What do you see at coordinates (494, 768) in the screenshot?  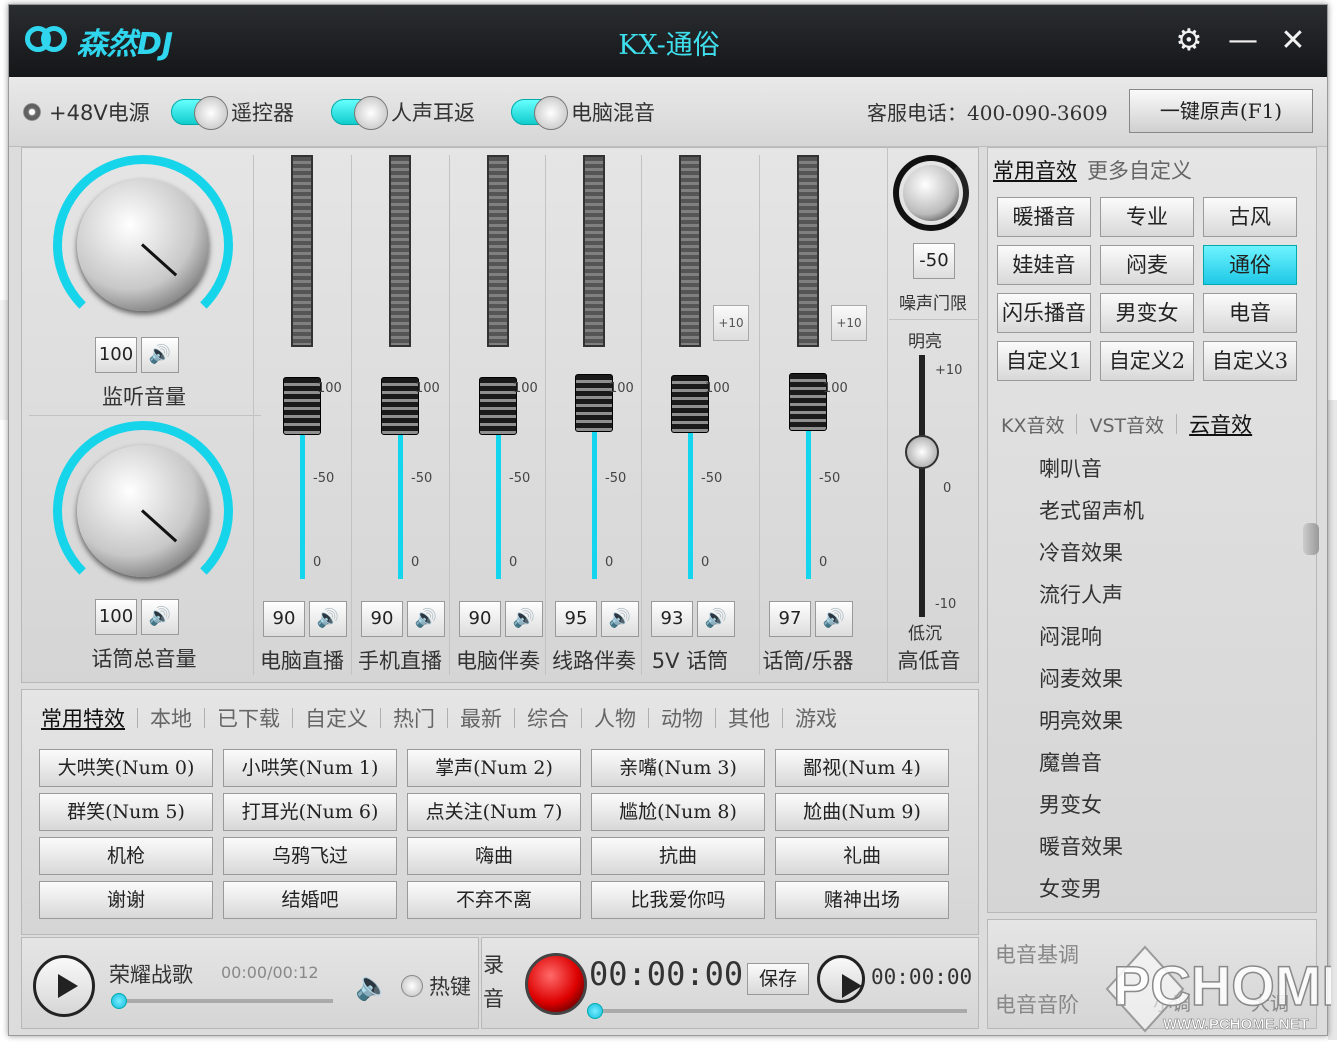 I see `sfx-button: 掌声(Num 2)` at bounding box center [494, 768].